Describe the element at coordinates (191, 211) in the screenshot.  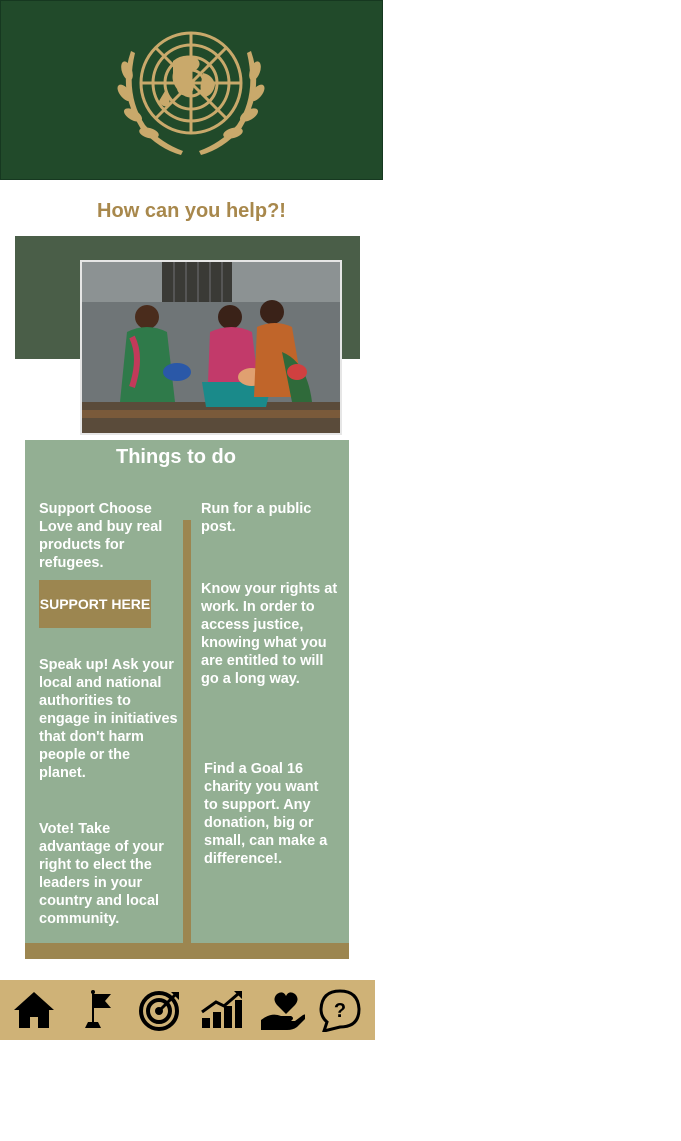
I see `help-heading: How can you help?!` at that location.